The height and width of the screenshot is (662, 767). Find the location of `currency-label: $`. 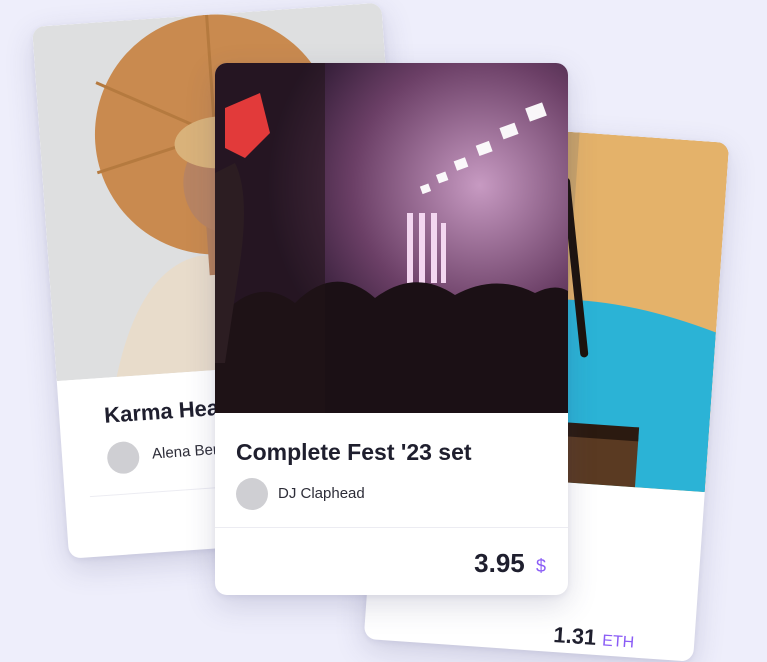

currency-label: $ is located at coordinates (540, 566).